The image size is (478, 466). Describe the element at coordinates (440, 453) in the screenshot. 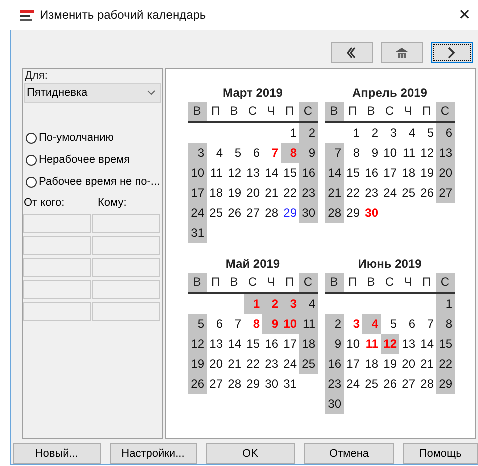

I see `dialog-button: Помощь` at that location.